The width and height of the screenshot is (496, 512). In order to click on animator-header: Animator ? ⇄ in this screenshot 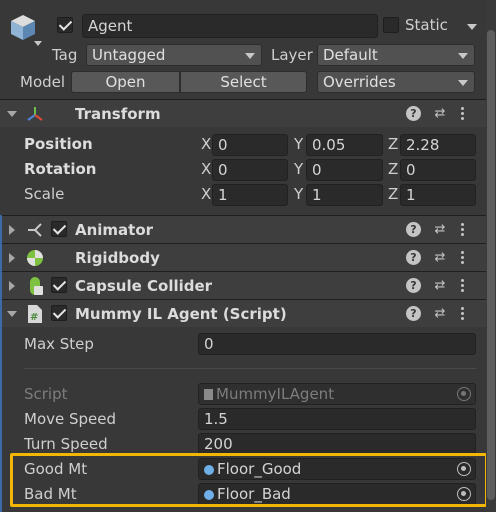, I will do `click(243, 229)`.